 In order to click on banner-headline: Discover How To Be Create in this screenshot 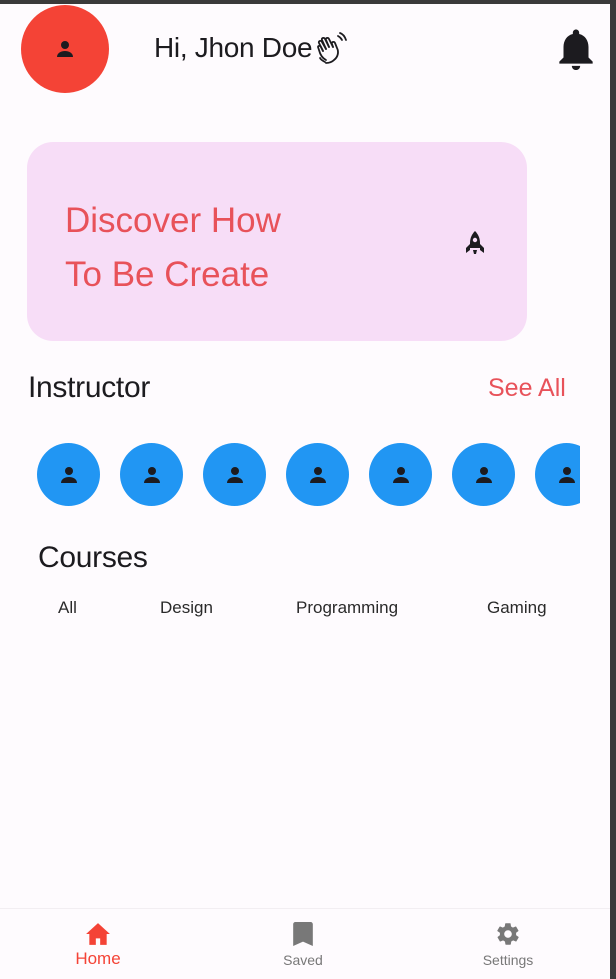, I will do `click(215, 248)`.